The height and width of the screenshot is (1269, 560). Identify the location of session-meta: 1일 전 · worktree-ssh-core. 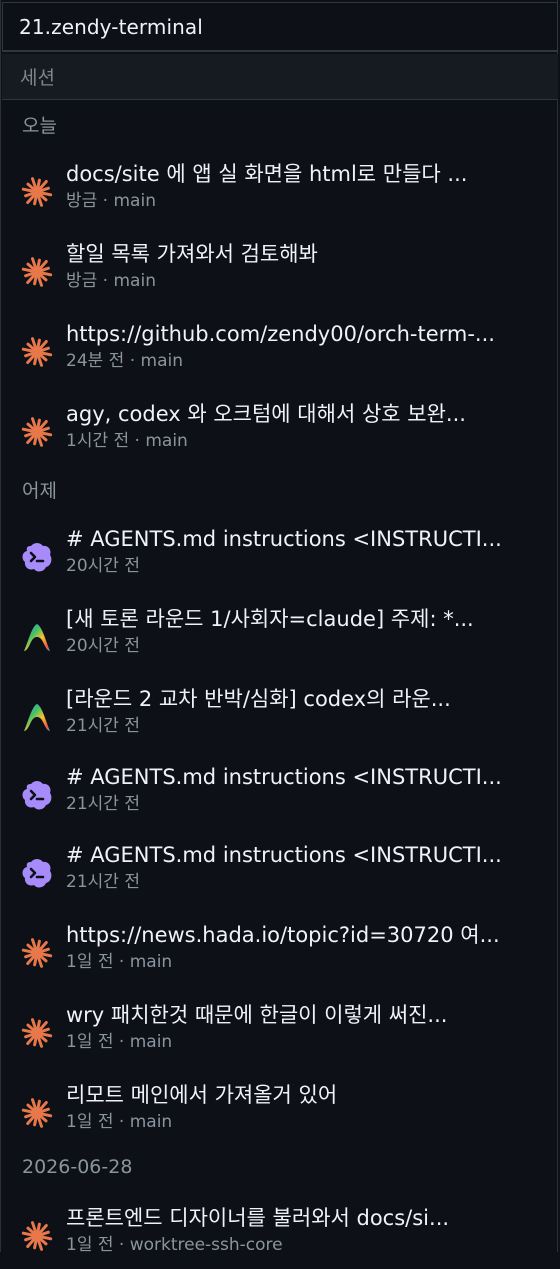
(174, 1245).